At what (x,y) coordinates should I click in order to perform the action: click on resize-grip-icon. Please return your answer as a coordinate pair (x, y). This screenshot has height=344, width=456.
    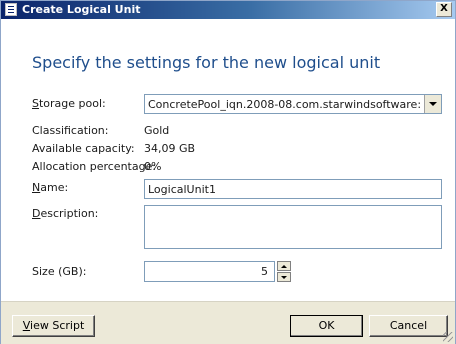
    Looking at the image, I should click on (448, 337).